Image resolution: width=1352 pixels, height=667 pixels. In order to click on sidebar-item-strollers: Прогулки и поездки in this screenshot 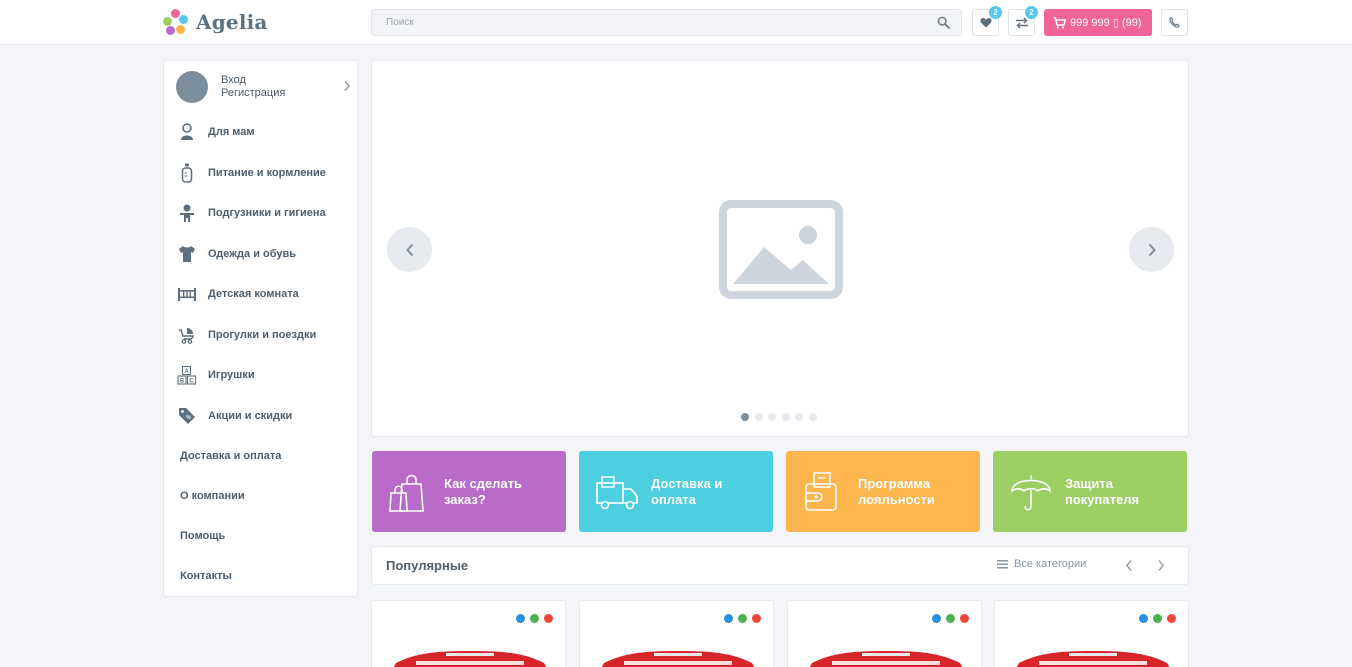, I will do `click(263, 335)`.